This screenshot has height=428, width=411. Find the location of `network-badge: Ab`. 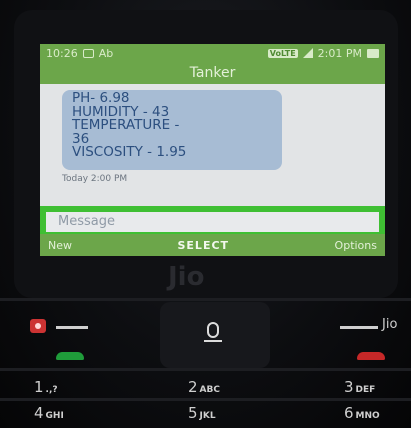

network-badge: Ab is located at coordinates (106, 53).